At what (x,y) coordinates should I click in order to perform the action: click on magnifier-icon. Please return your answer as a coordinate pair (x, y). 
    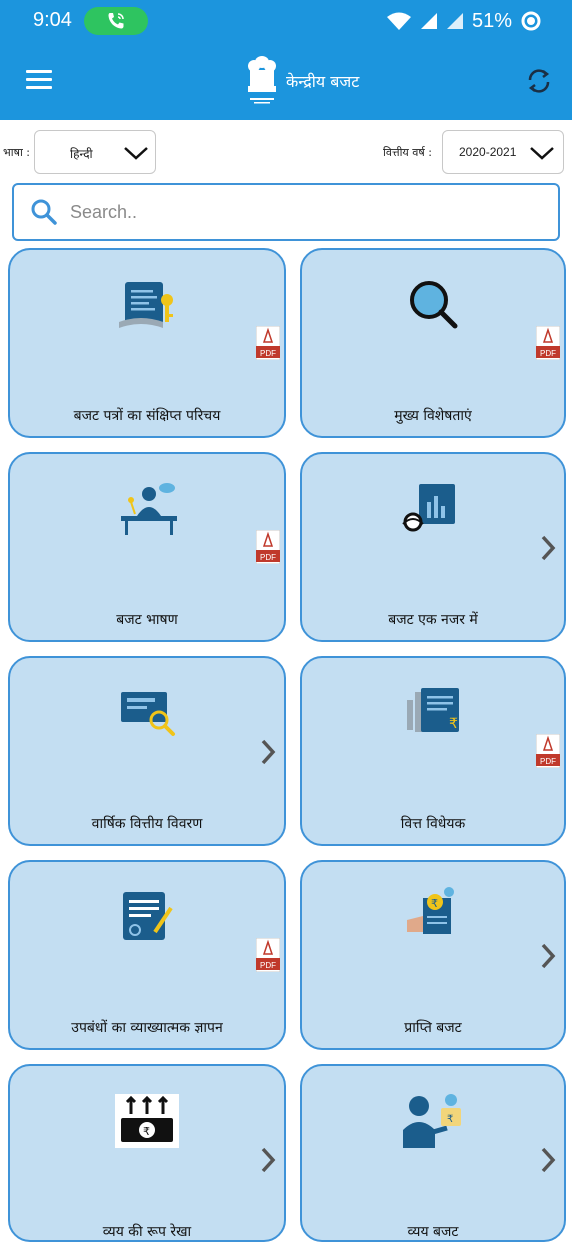
    Looking at the image, I should click on (434, 305).